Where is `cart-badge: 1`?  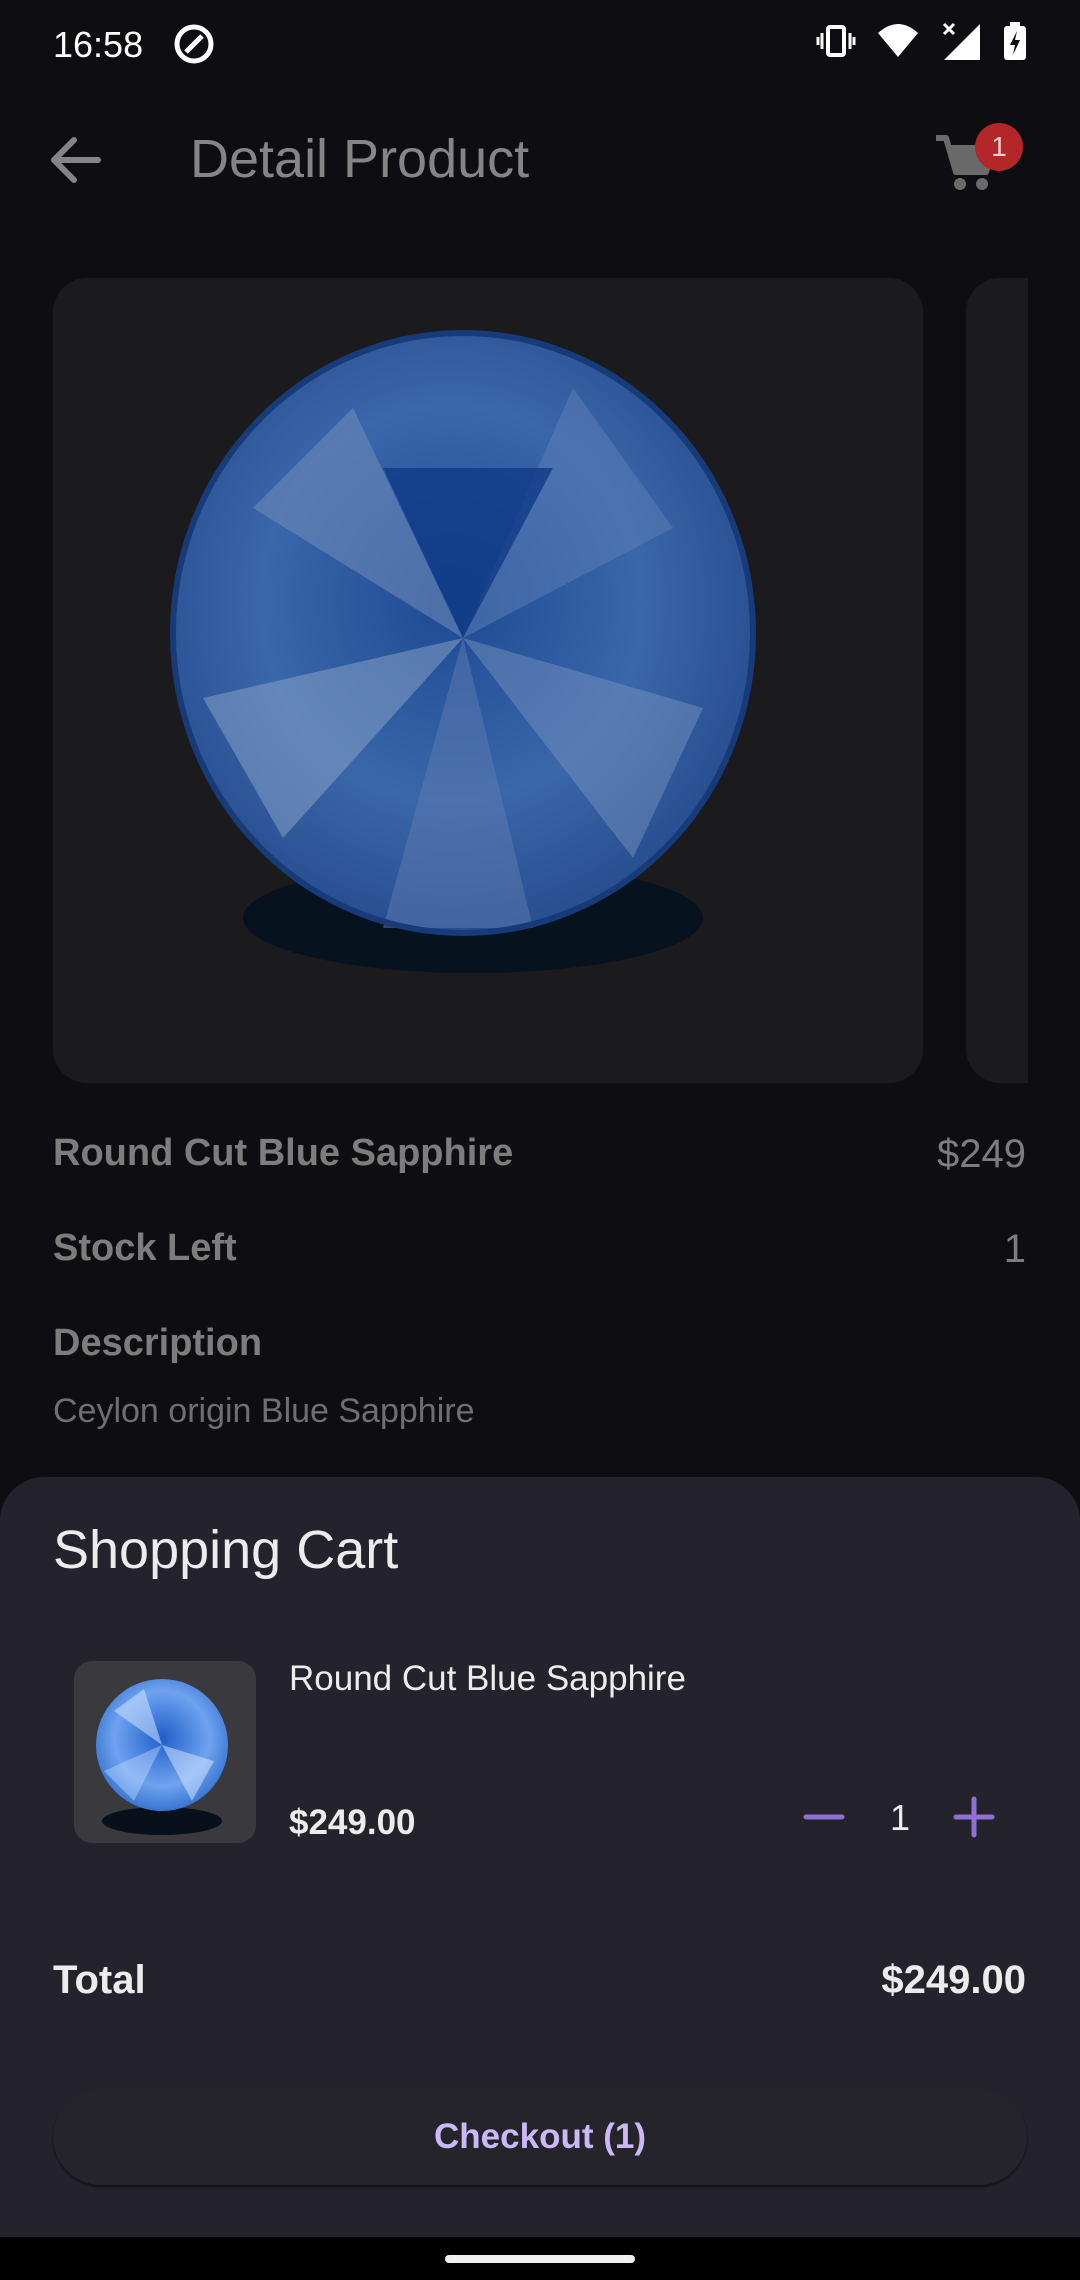
cart-badge: 1 is located at coordinates (999, 147).